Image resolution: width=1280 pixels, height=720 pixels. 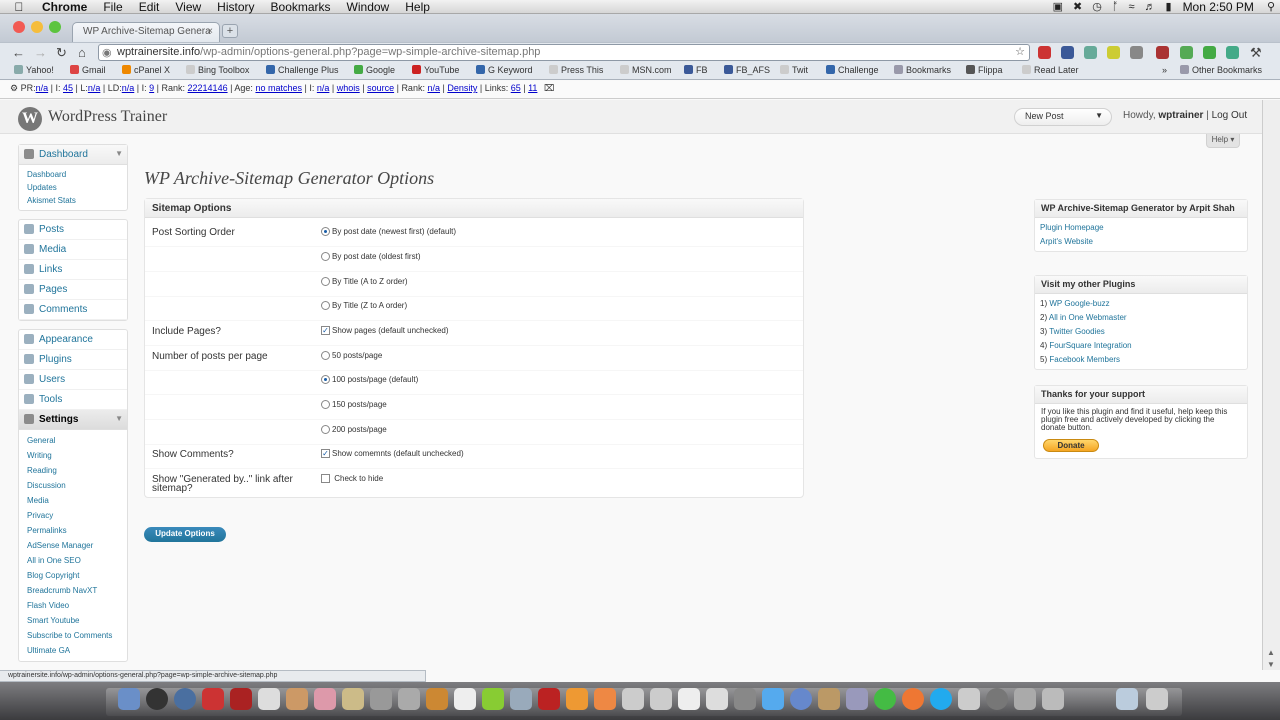 What do you see at coordinates (325, 256) in the screenshot?
I see `sort-oldest-radio` at bounding box center [325, 256].